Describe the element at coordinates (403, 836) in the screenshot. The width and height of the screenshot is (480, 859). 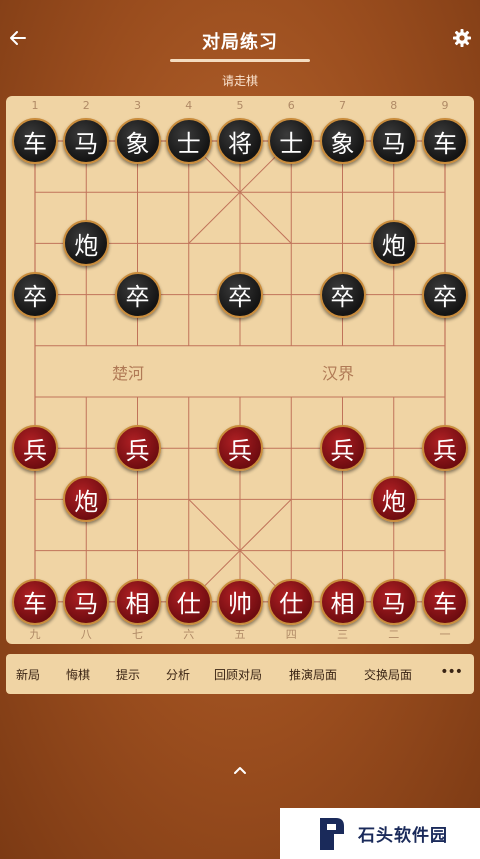
I see `watermark-text: 石头软件园` at that location.